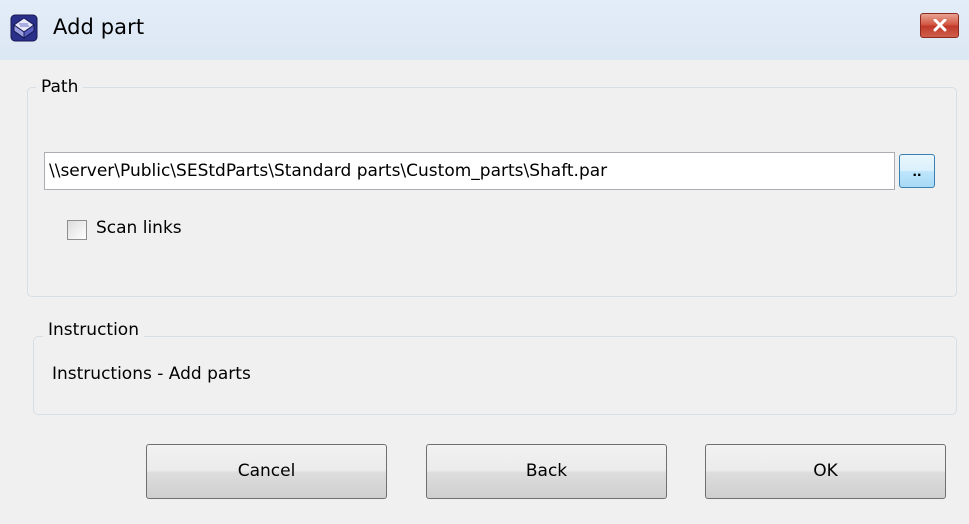  I want to click on path-input, so click(469, 171).